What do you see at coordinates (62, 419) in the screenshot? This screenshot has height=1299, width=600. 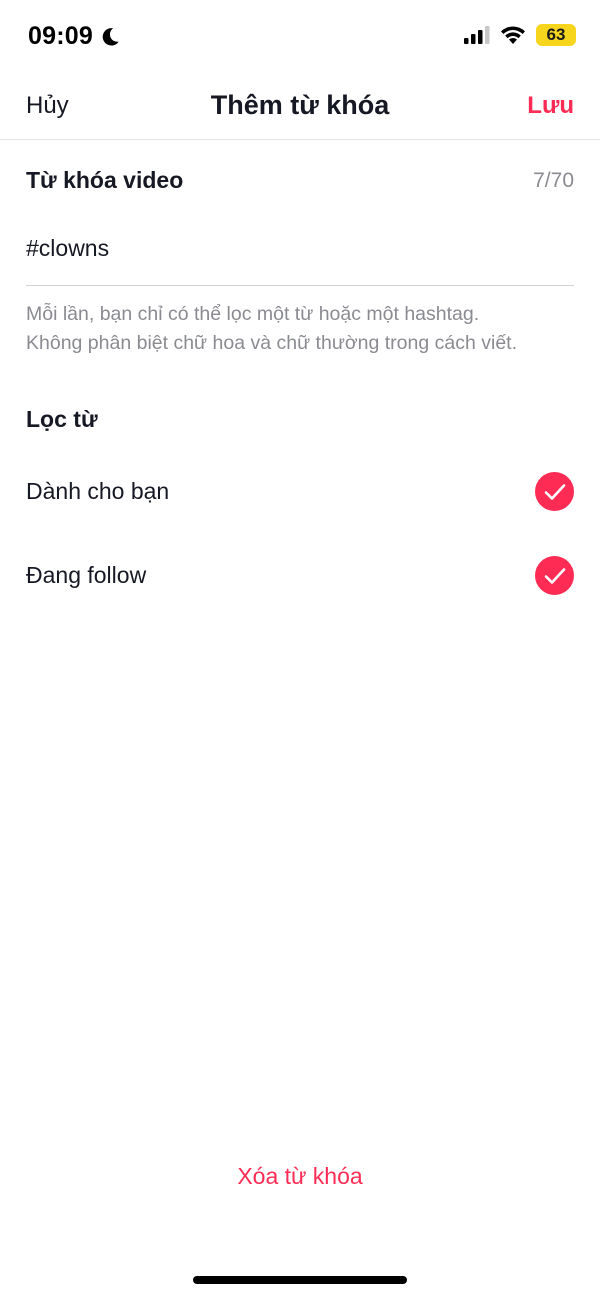 I see `filter-section-title: Lọc từ` at bounding box center [62, 419].